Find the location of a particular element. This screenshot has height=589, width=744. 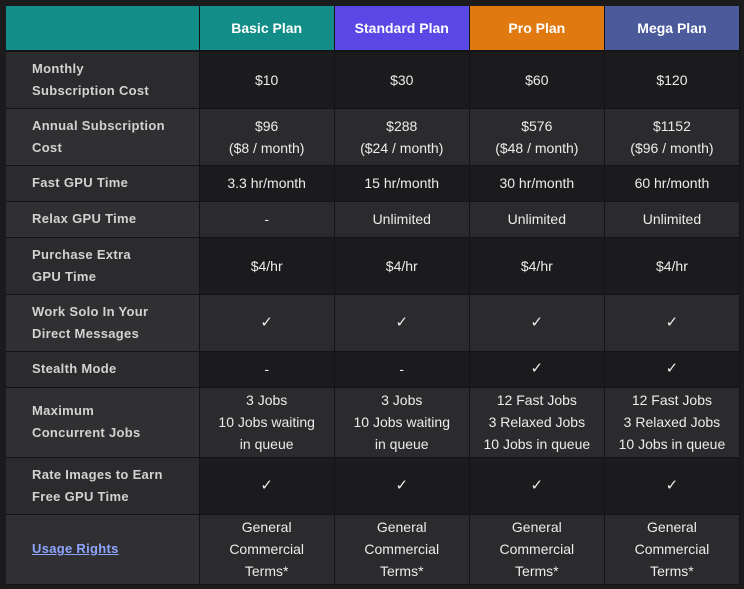

value-text: $1152 is located at coordinates (671, 125).